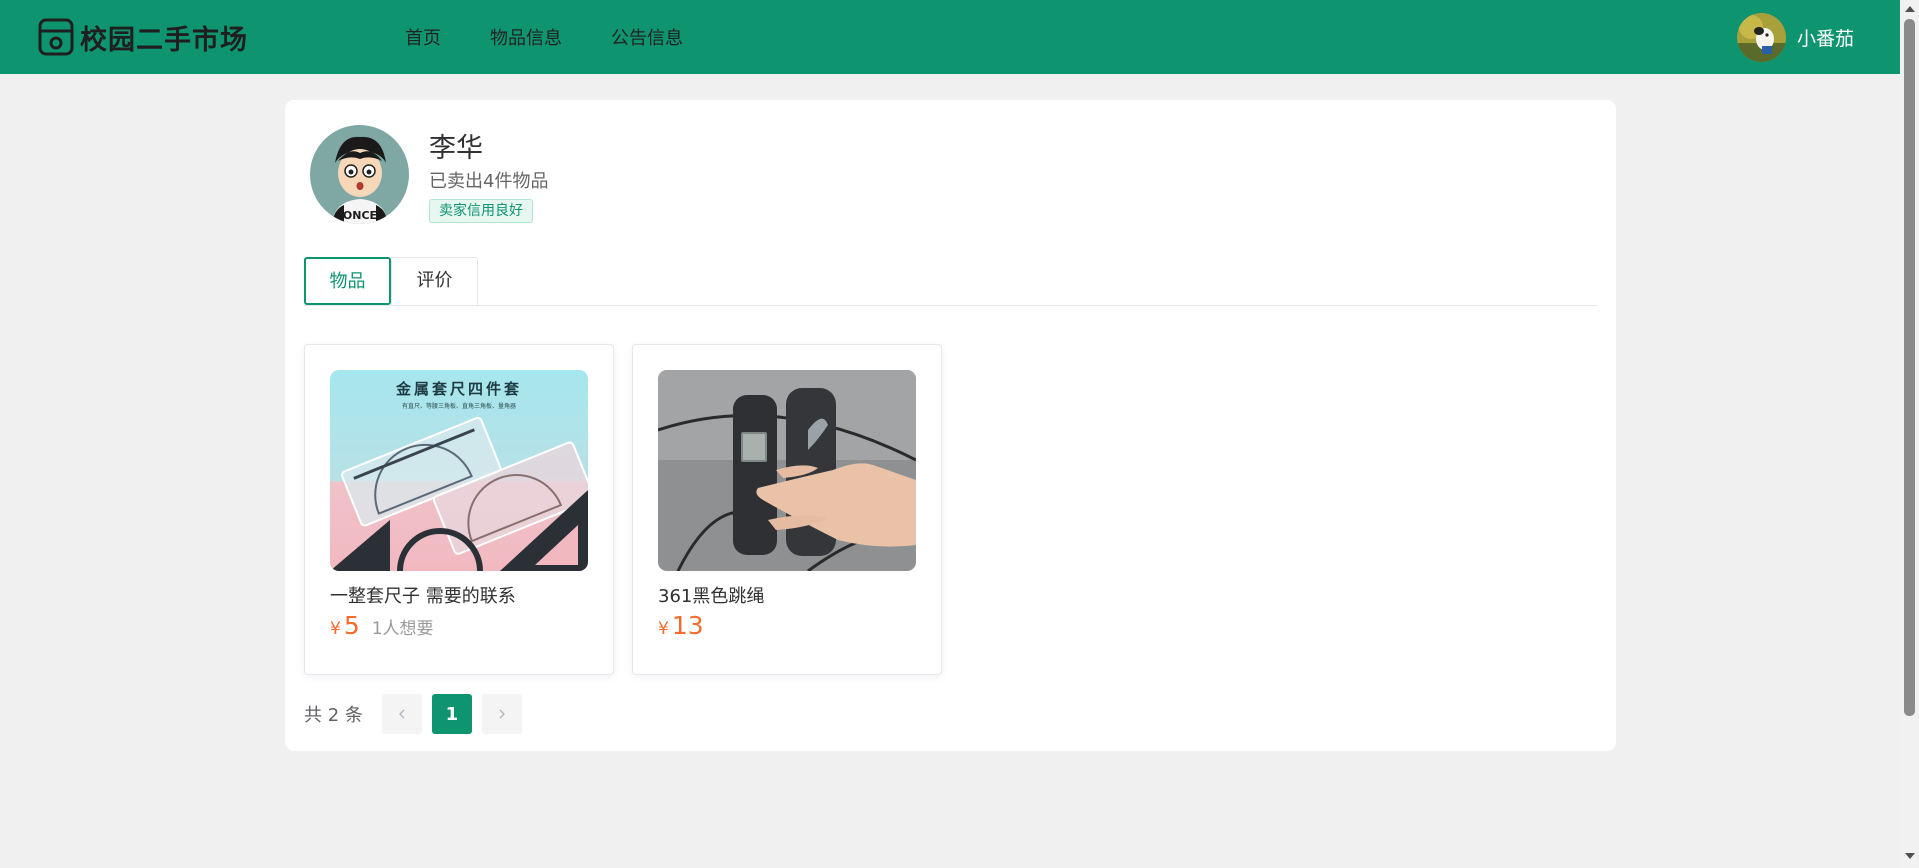  I want to click on user-avatar, so click(1761, 37).